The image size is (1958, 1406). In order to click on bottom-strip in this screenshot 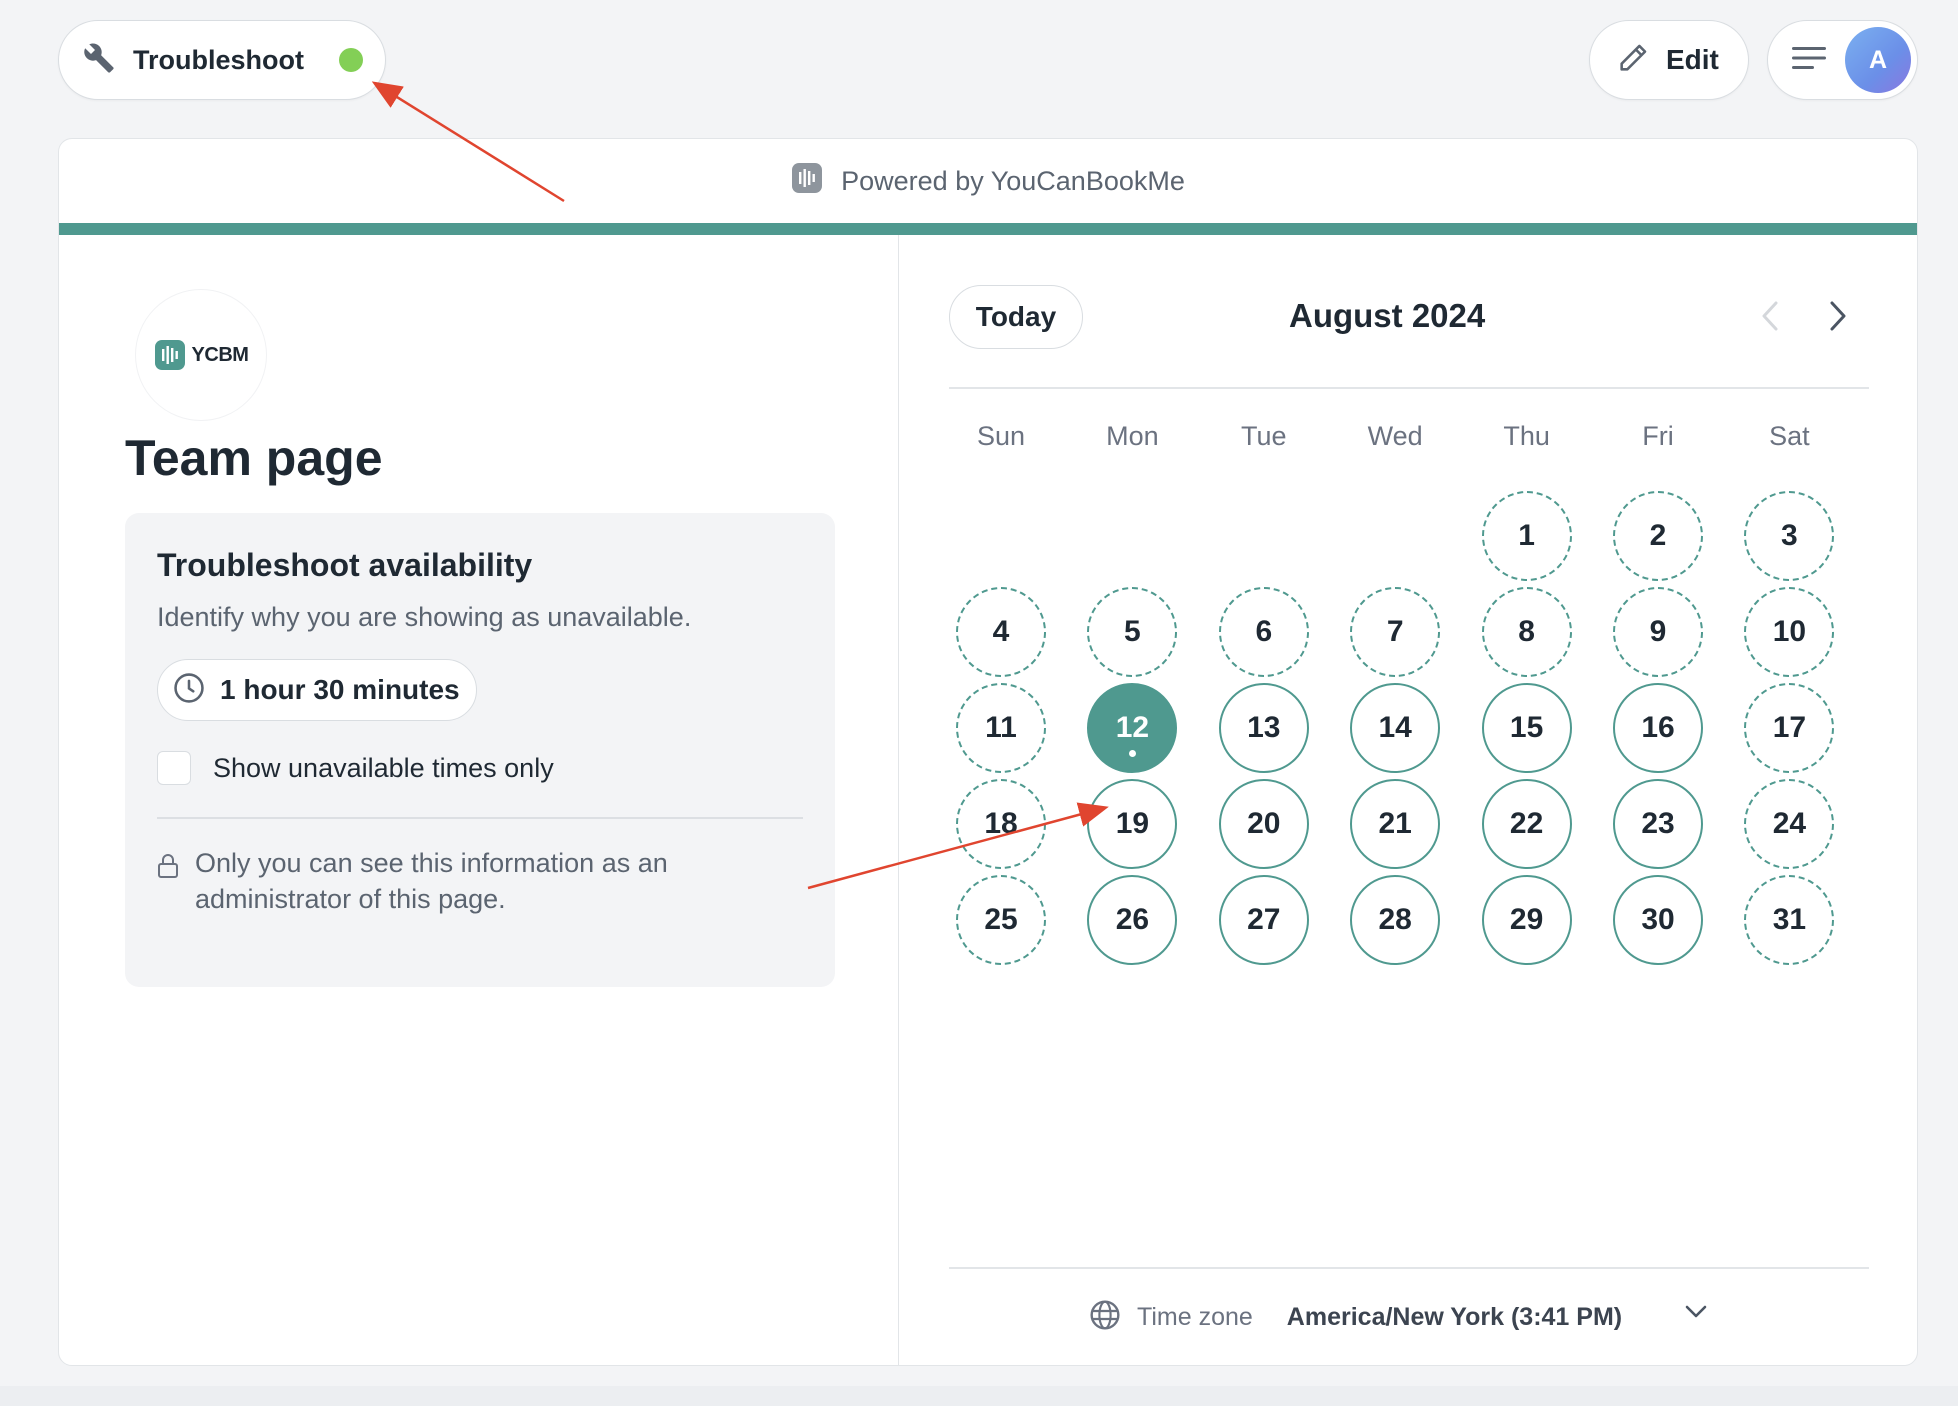, I will do `click(979, 1396)`.